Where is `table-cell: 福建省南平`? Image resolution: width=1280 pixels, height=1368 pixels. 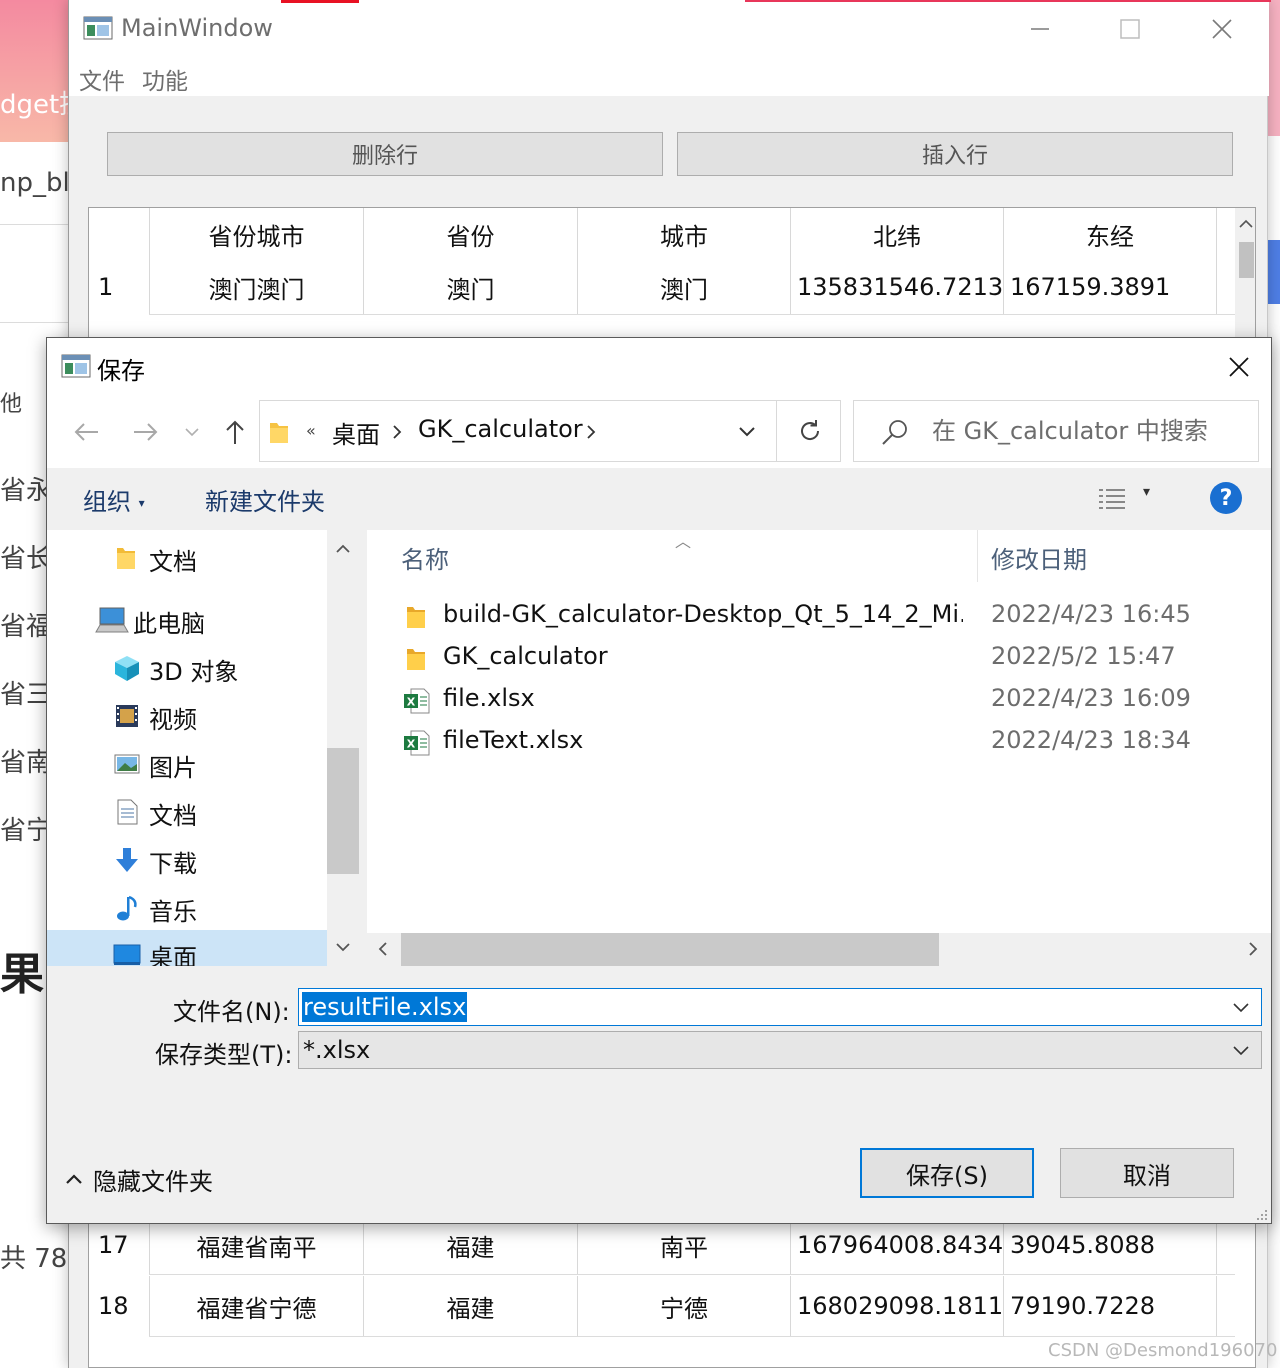
table-cell: 福建省南平 is located at coordinates (257, 1245).